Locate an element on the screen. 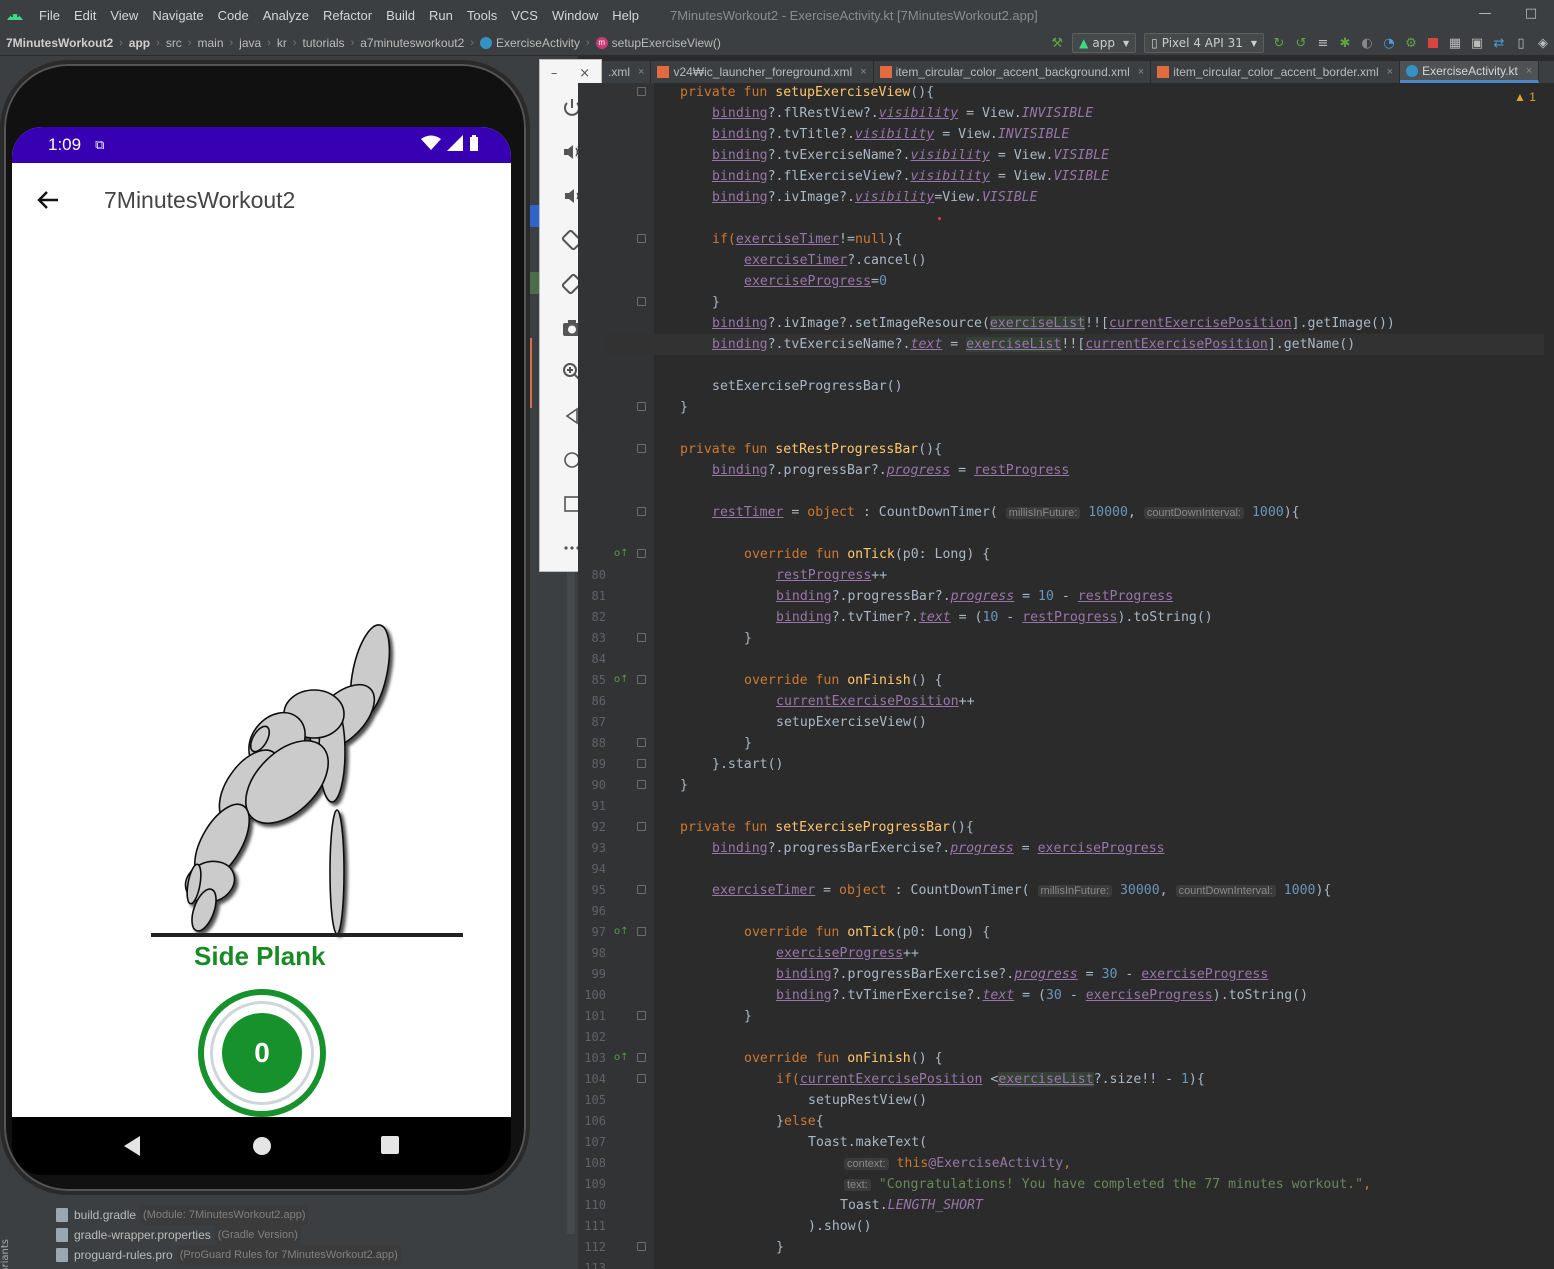 This screenshot has width=1554, height=1269. breadcrumb-package: a7minutesworkout2 is located at coordinates (412, 43).